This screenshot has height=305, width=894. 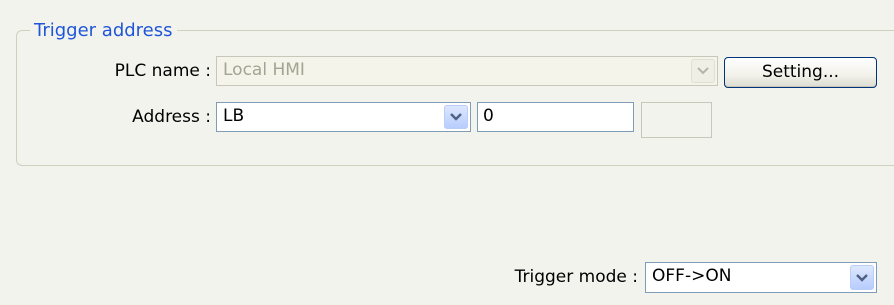 What do you see at coordinates (264, 70) in the screenshot?
I see `plc-name-value: Local HMI` at bounding box center [264, 70].